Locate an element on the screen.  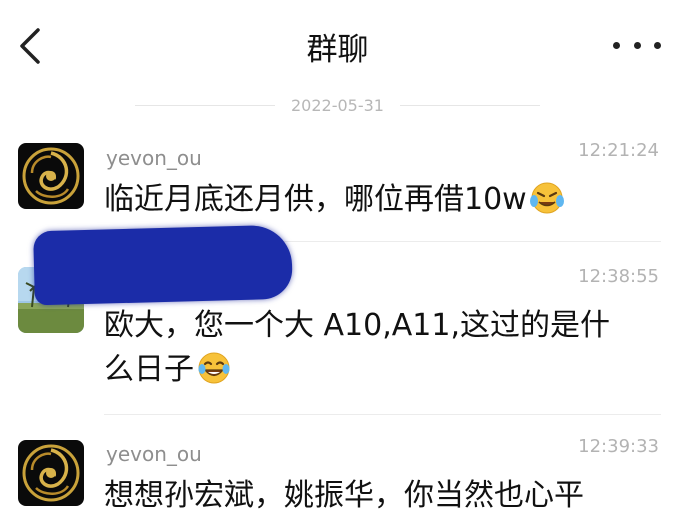
date-label: 2022-05-31 is located at coordinates (337, 105).